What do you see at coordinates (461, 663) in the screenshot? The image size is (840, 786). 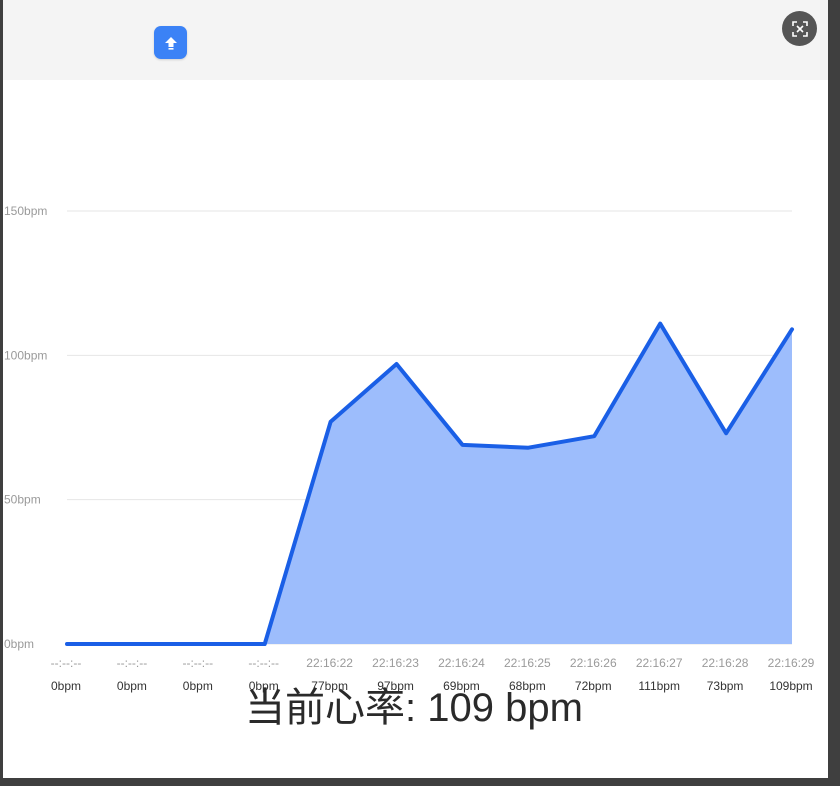 I see `x-tick-time: 22:16:24` at bounding box center [461, 663].